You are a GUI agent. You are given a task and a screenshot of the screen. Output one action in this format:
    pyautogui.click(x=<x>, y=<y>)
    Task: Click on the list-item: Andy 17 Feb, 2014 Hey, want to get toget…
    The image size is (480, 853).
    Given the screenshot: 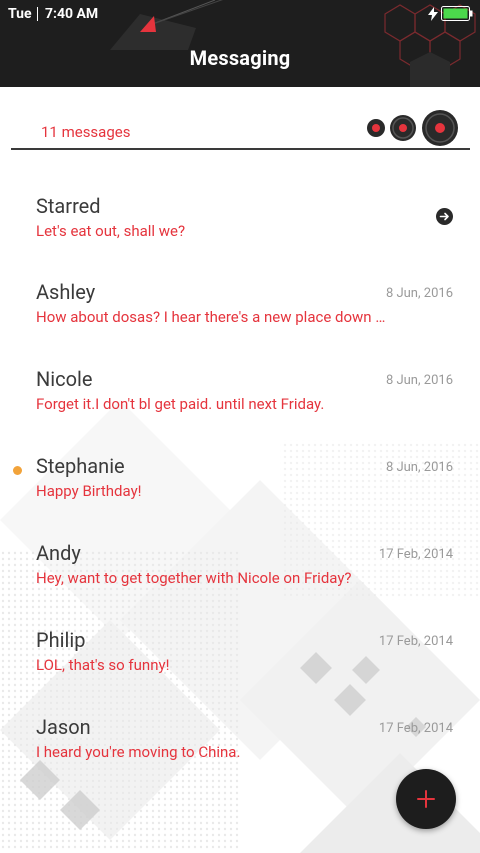 What is the action you would take?
    pyautogui.click(x=240, y=567)
    